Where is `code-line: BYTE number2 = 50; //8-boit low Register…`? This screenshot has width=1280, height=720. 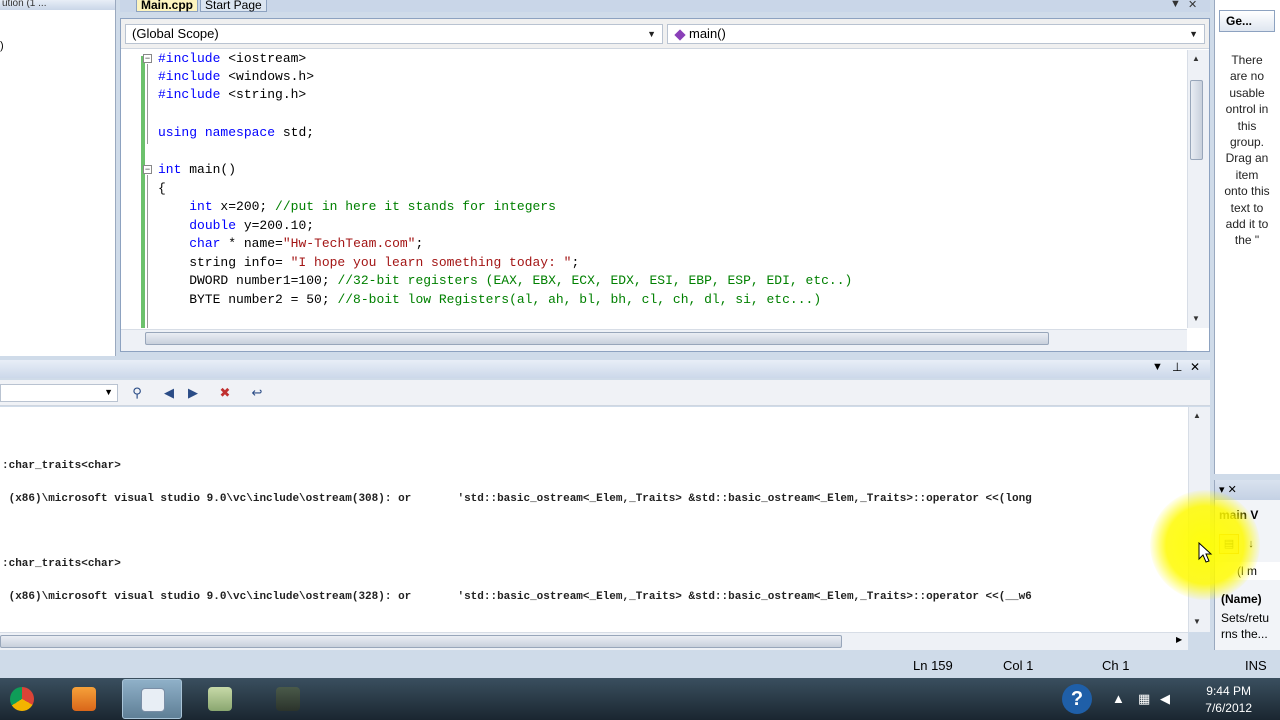
code-line: BYTE number2 = 50; //8-boit low Register… is located at coordinates (489, 300).